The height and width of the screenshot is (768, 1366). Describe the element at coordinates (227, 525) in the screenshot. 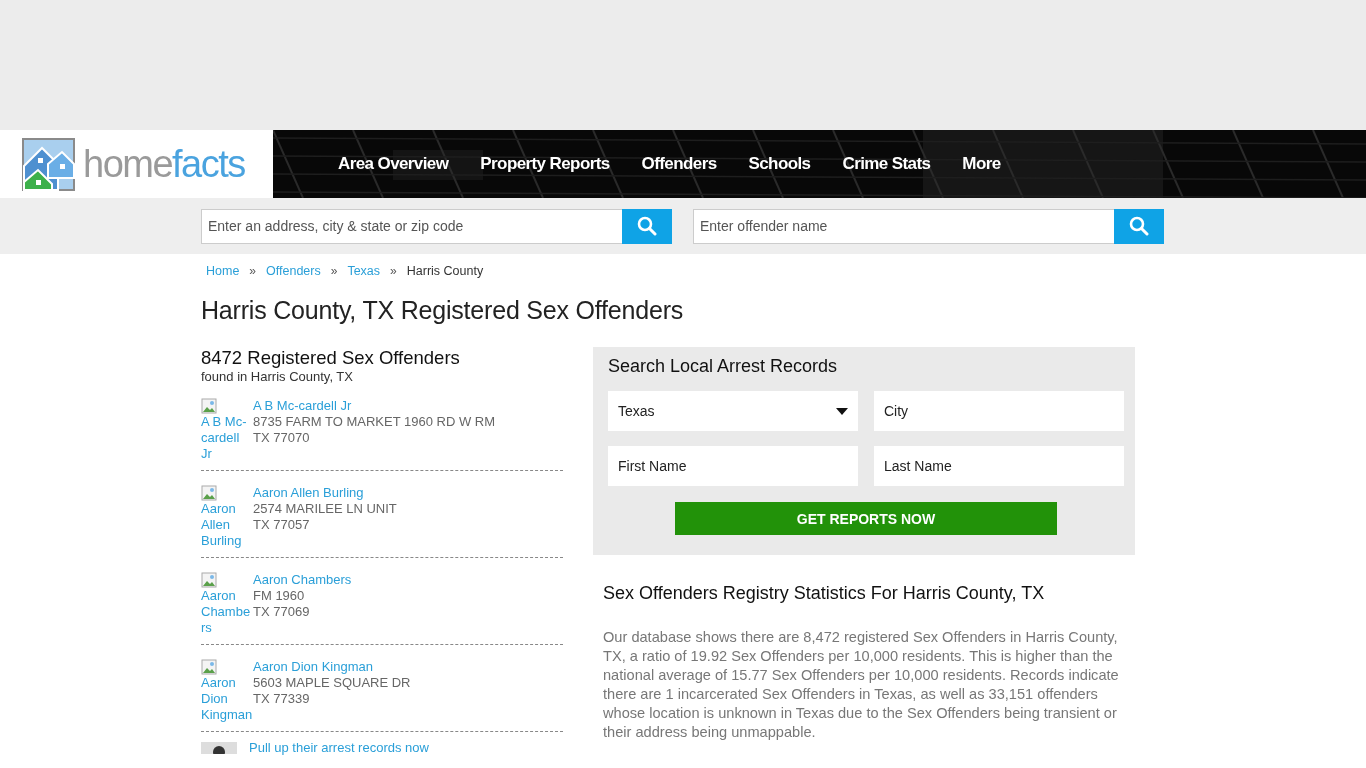

I see `image-alt-text: Aaron Allen Burling` at that location.